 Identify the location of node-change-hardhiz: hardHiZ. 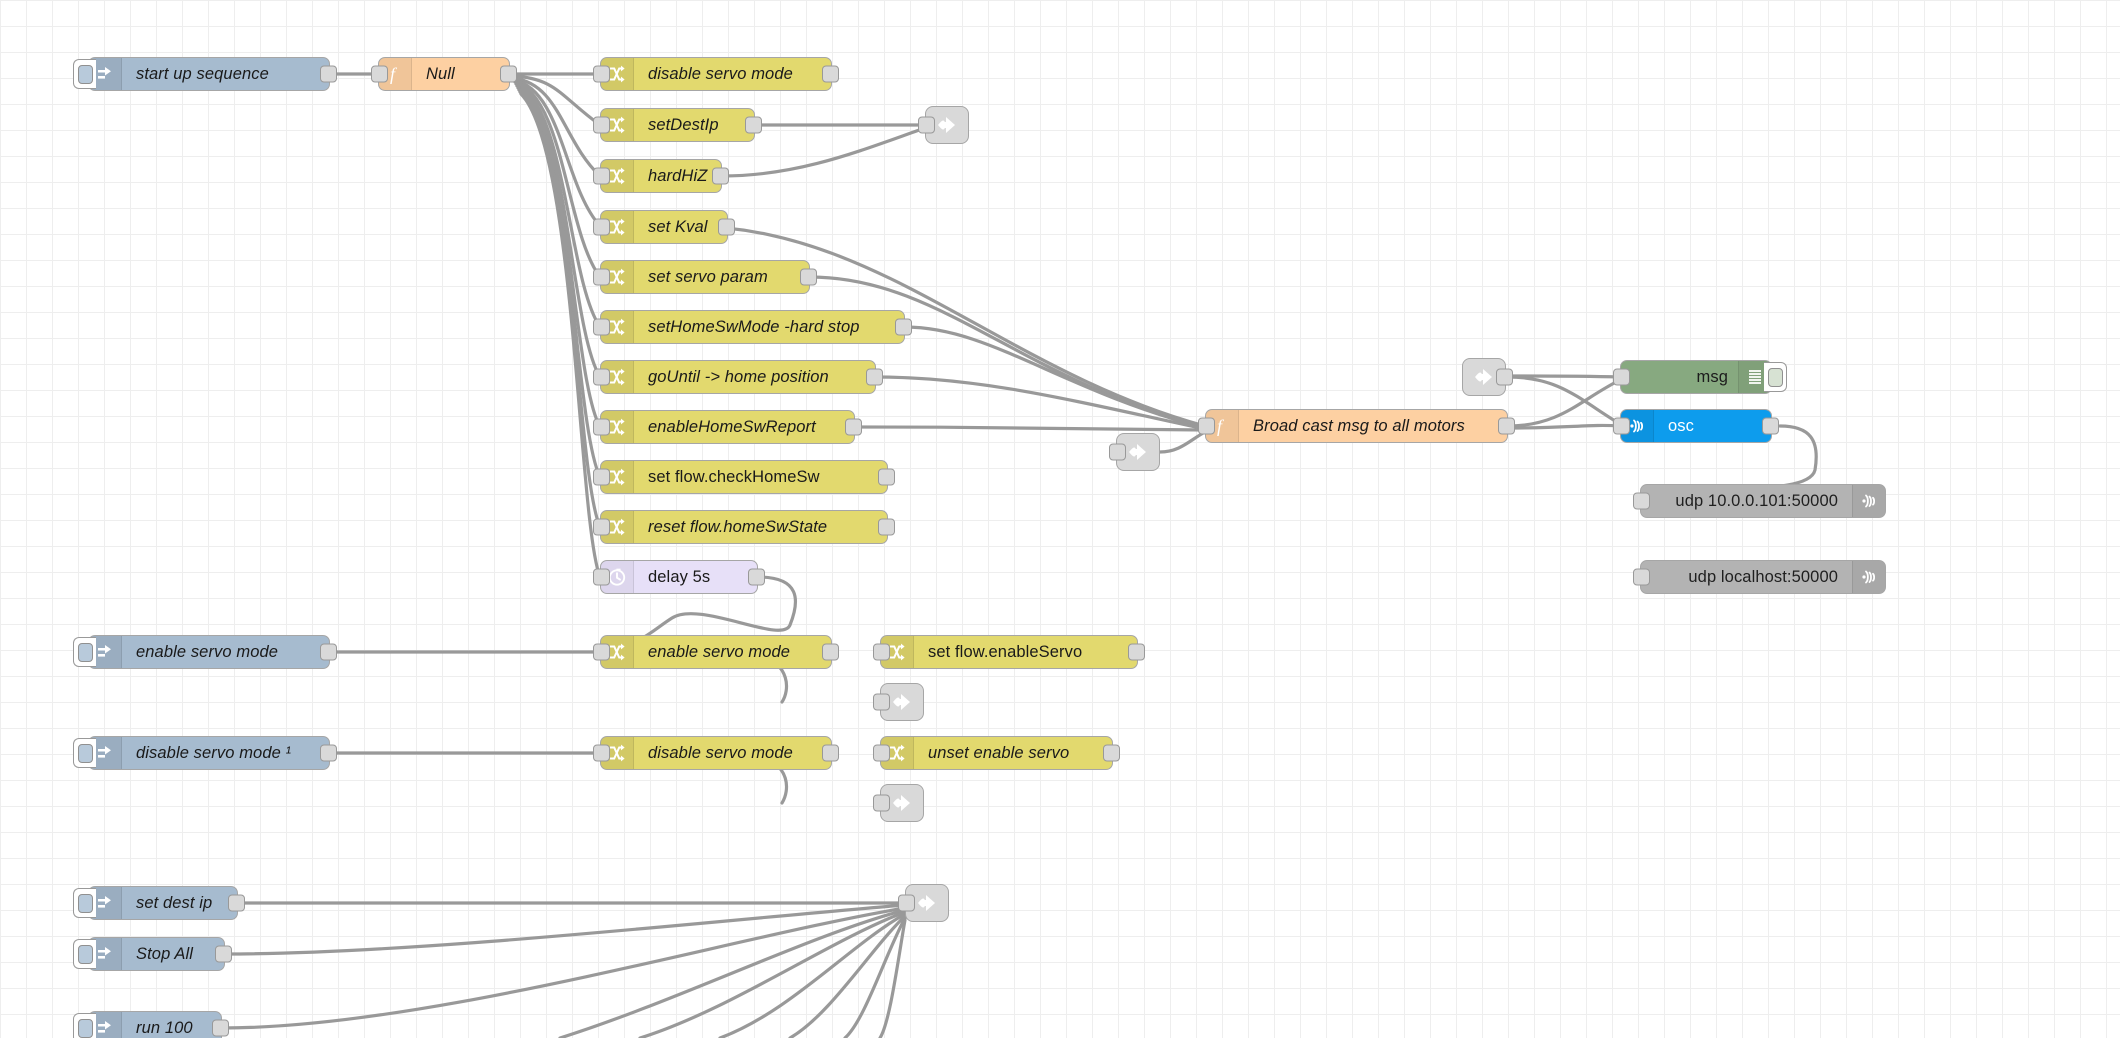
(661, 176).